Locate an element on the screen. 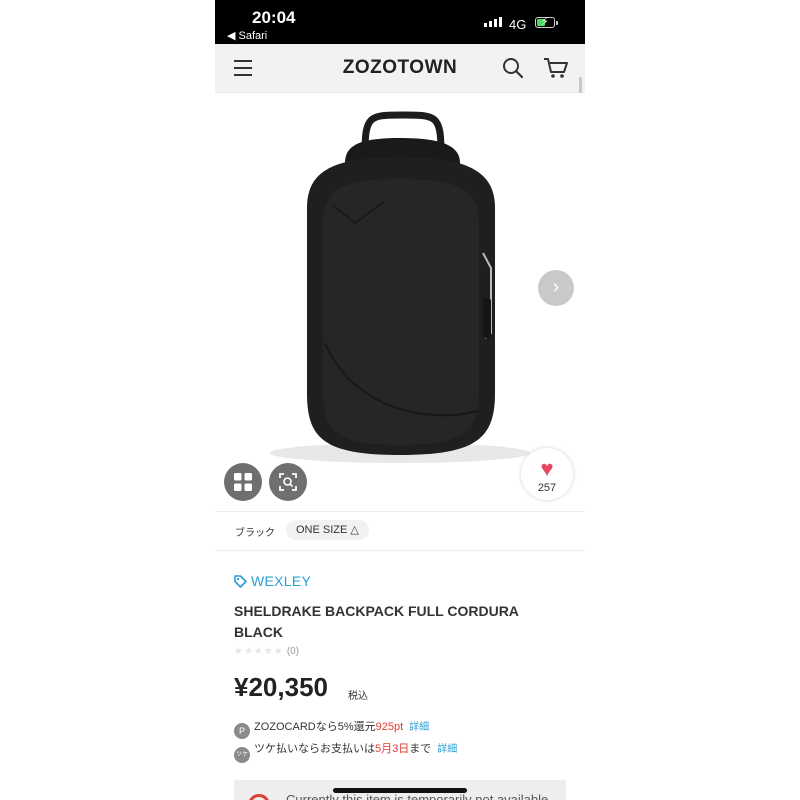 Image resolution: width=800 pixels, height=800 pixels. site-header: ZOZOTOWN is located at coordinates (400, 68).